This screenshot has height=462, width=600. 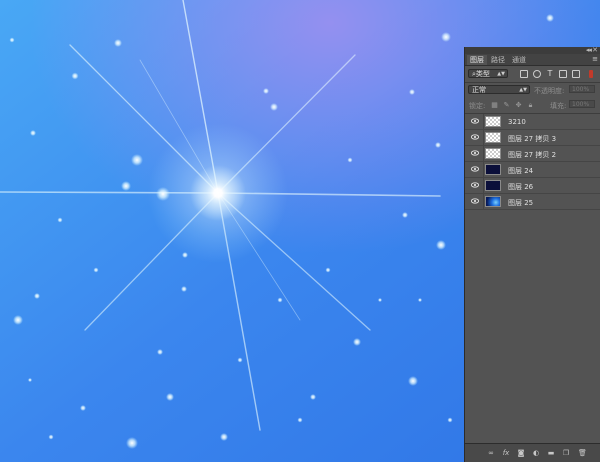 I want to click on layer-row: 图层 25, so click(x=532, y=202).